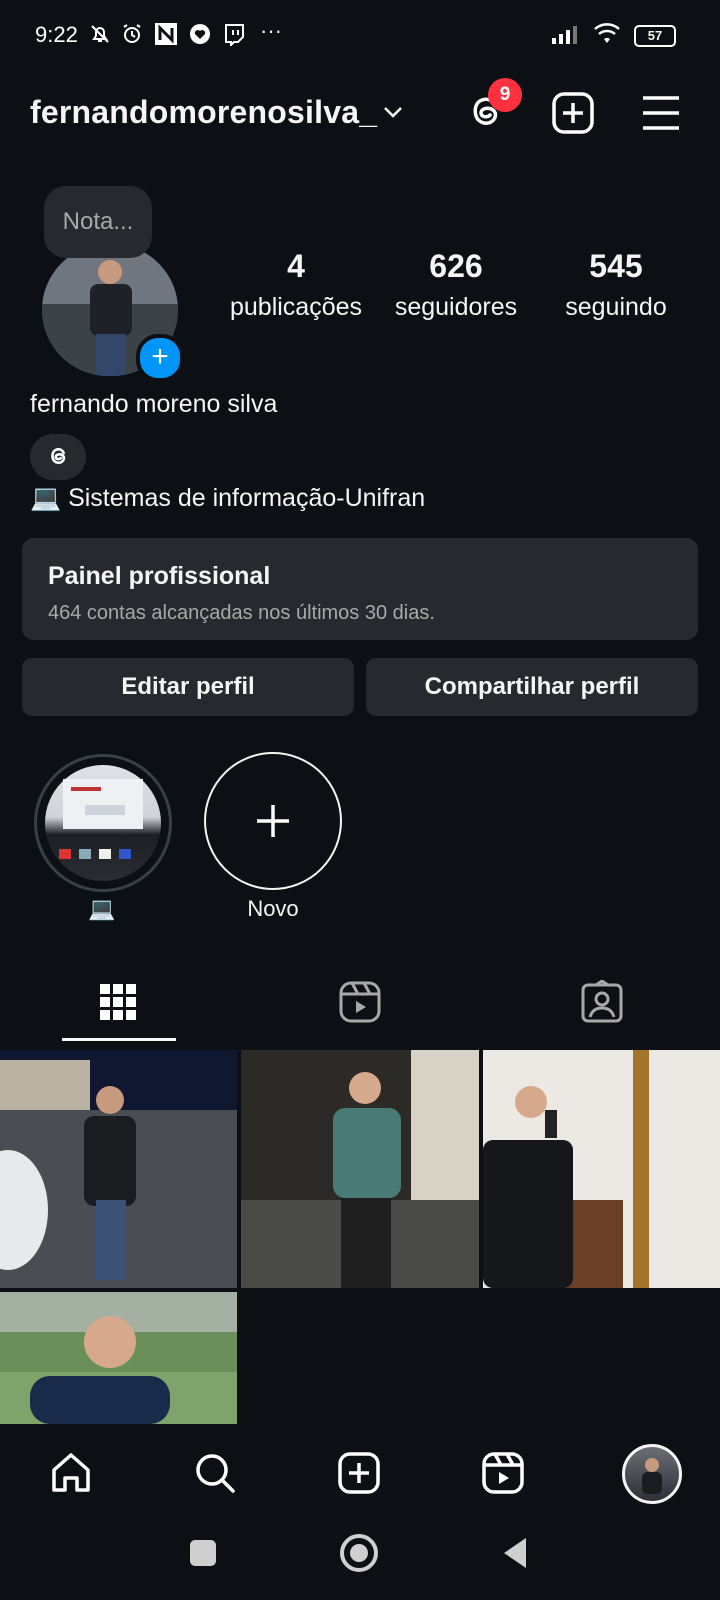  I want to click on new-highlight-label: Novo, so click(273, 908).